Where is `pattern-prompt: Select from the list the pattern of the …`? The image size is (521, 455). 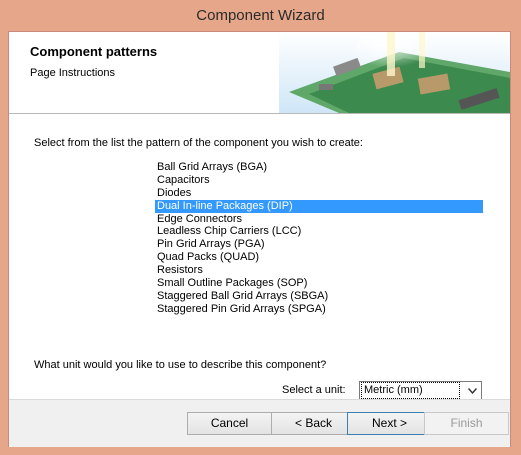 pattern-prompt: Select from the list the pattern of the … is located at coordinates (198, 143).